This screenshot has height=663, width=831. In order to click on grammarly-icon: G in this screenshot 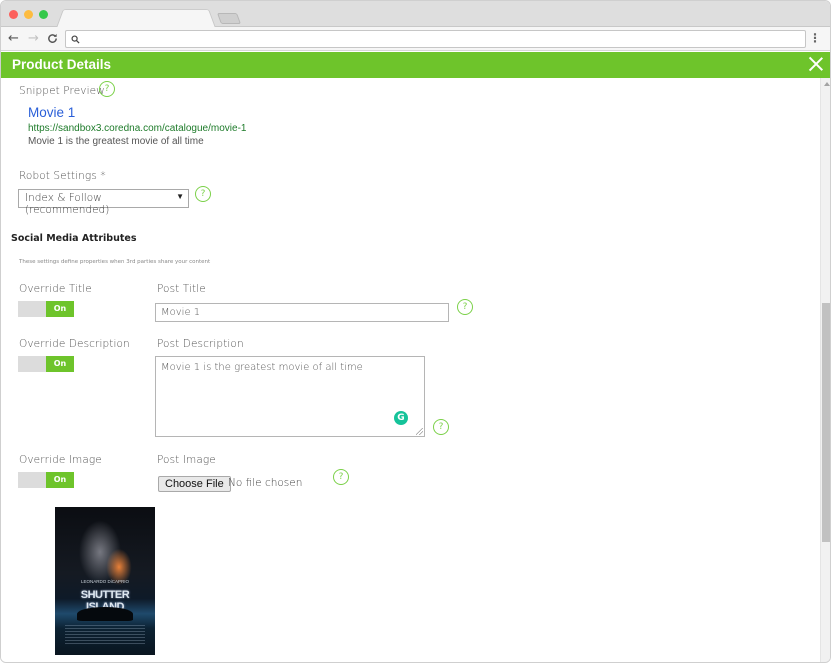, I will do `click(401, 418)`.